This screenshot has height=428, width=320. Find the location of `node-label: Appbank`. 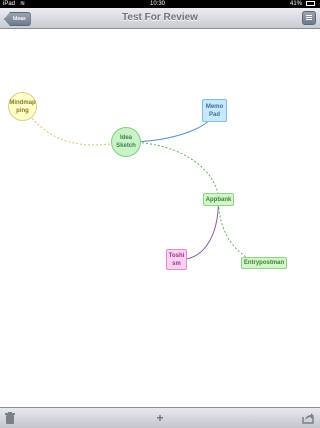

node-label: Appbank is located at coordinates (218, 199).